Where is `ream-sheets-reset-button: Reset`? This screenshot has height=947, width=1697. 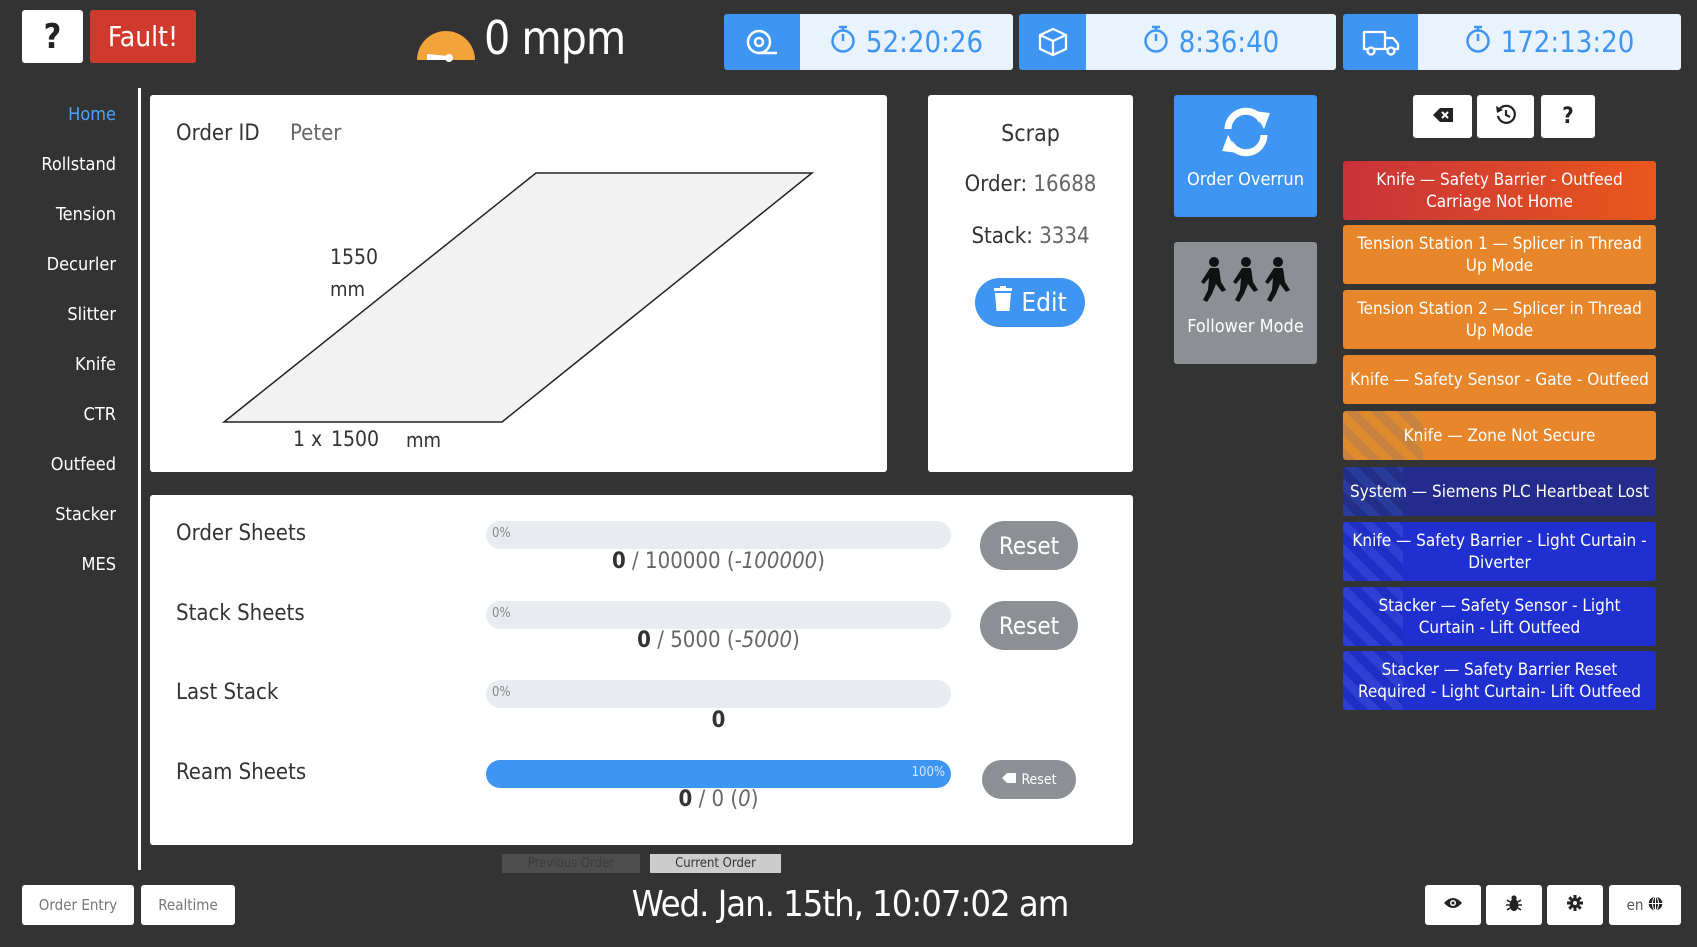 ream-sheets-reset-button: Reset is located at coordinates (1029, 779).